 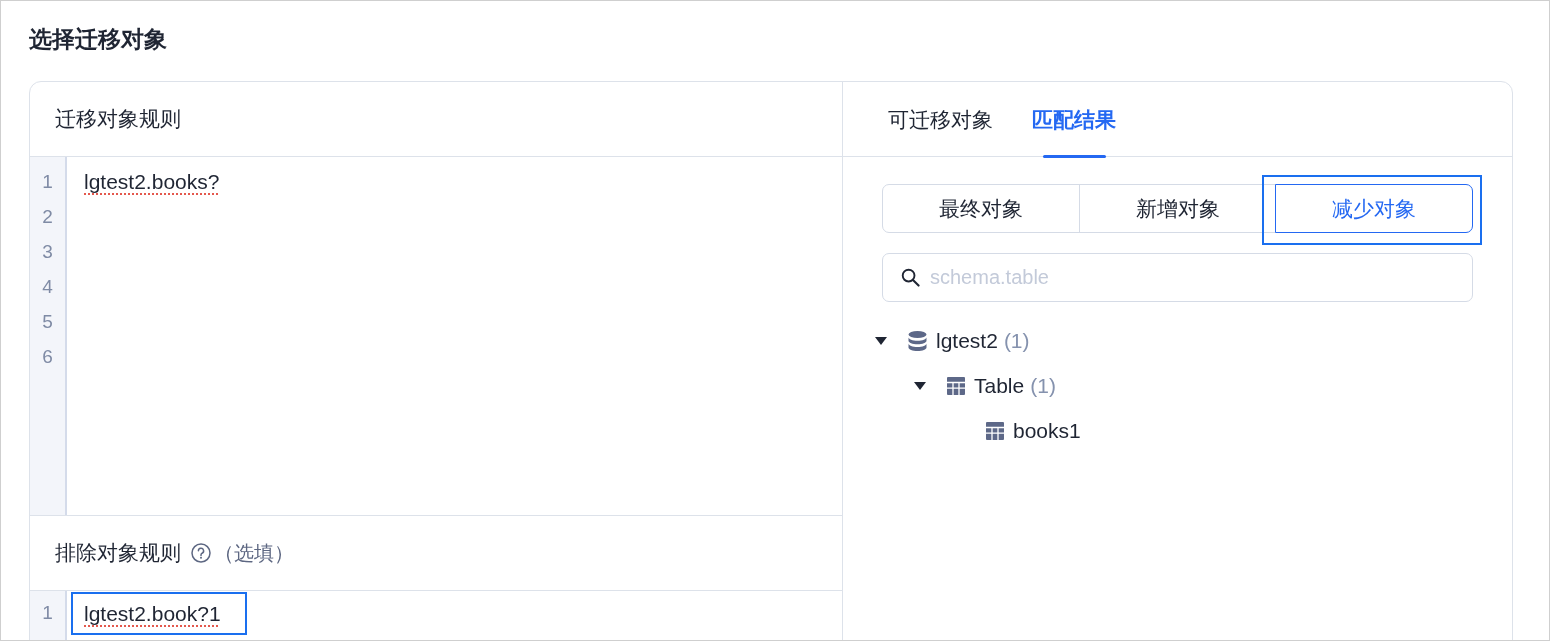 What do you see at coordinates (47, 217) in the screenshot?
I see `line-number: 2` at bounding box center [47, 217].